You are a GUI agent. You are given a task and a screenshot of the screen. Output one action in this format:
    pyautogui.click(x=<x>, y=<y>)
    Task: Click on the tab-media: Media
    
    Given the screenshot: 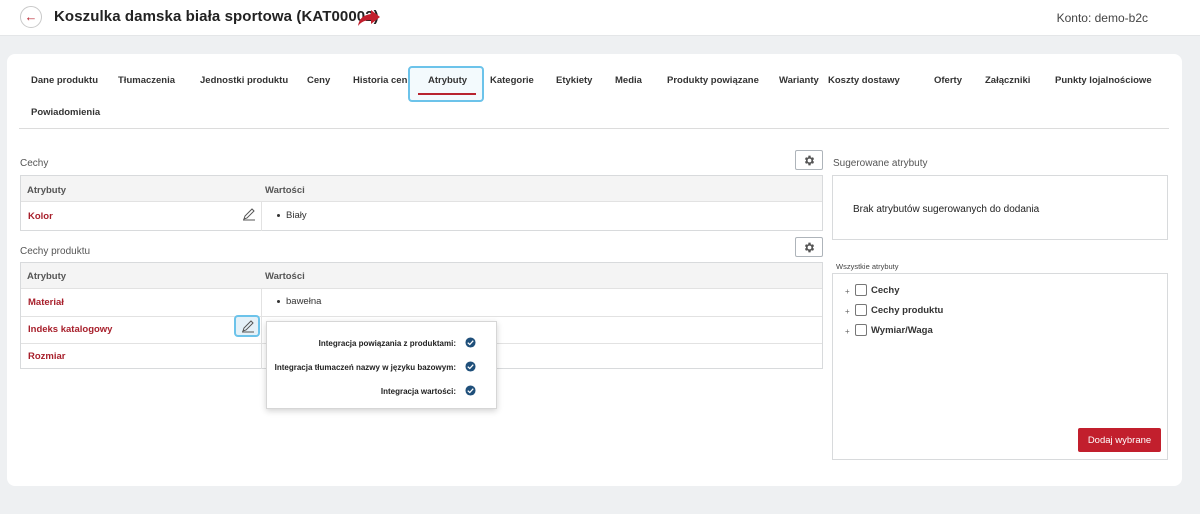 What is the action you would take?
    pyautogui.click(x=628, y=80)
    